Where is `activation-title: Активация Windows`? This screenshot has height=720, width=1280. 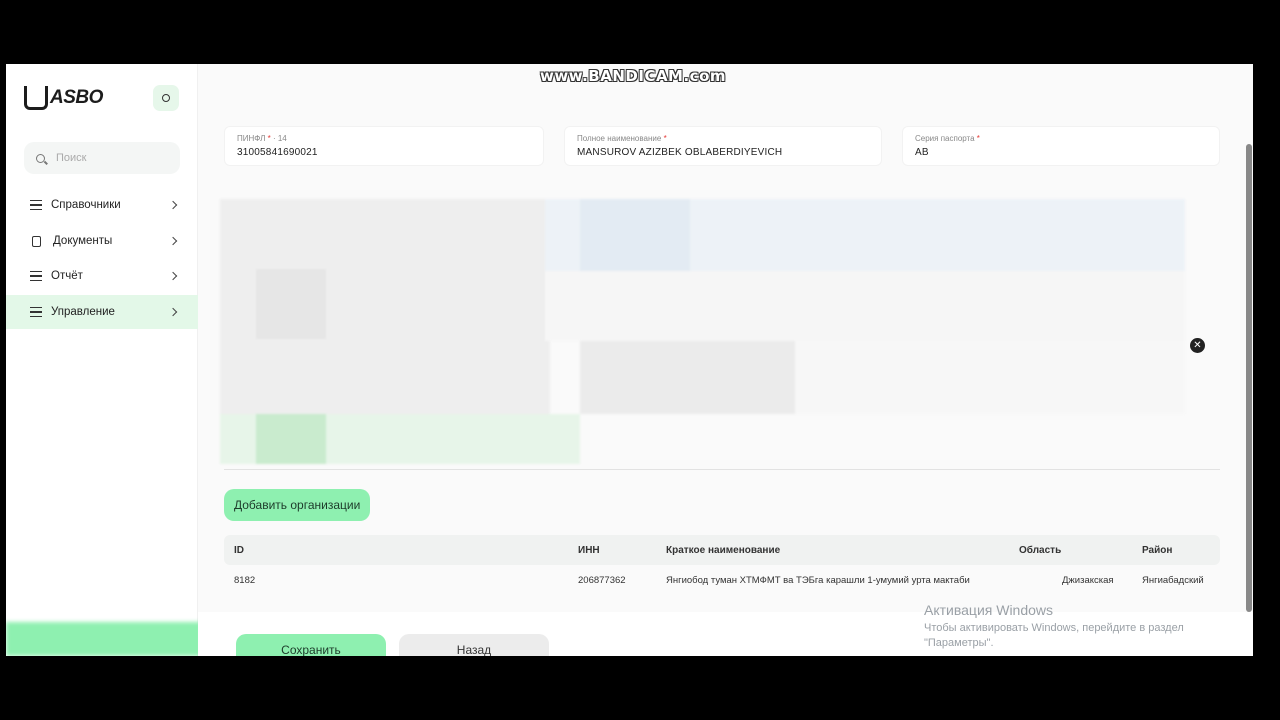
activation-title: Активация Windows is located at coordinates (989, 610).